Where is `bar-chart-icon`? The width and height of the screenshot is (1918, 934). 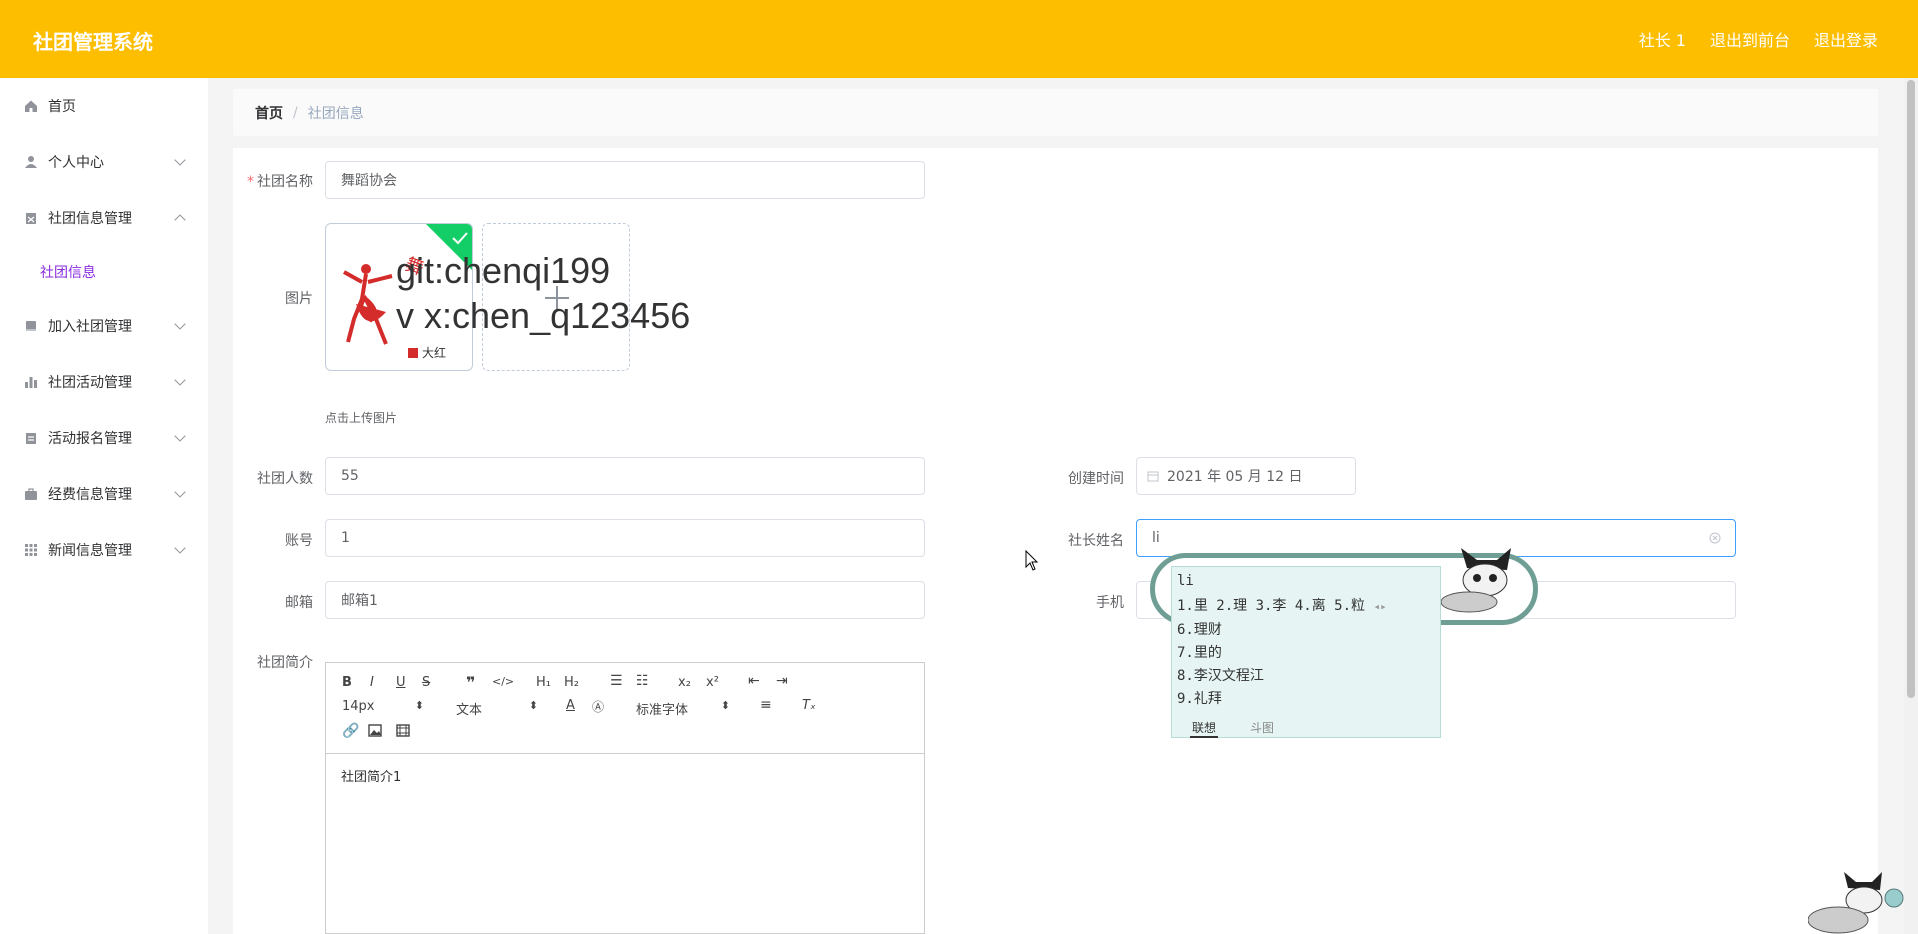
bar-chart-icon is located at coordinates (31, 382).